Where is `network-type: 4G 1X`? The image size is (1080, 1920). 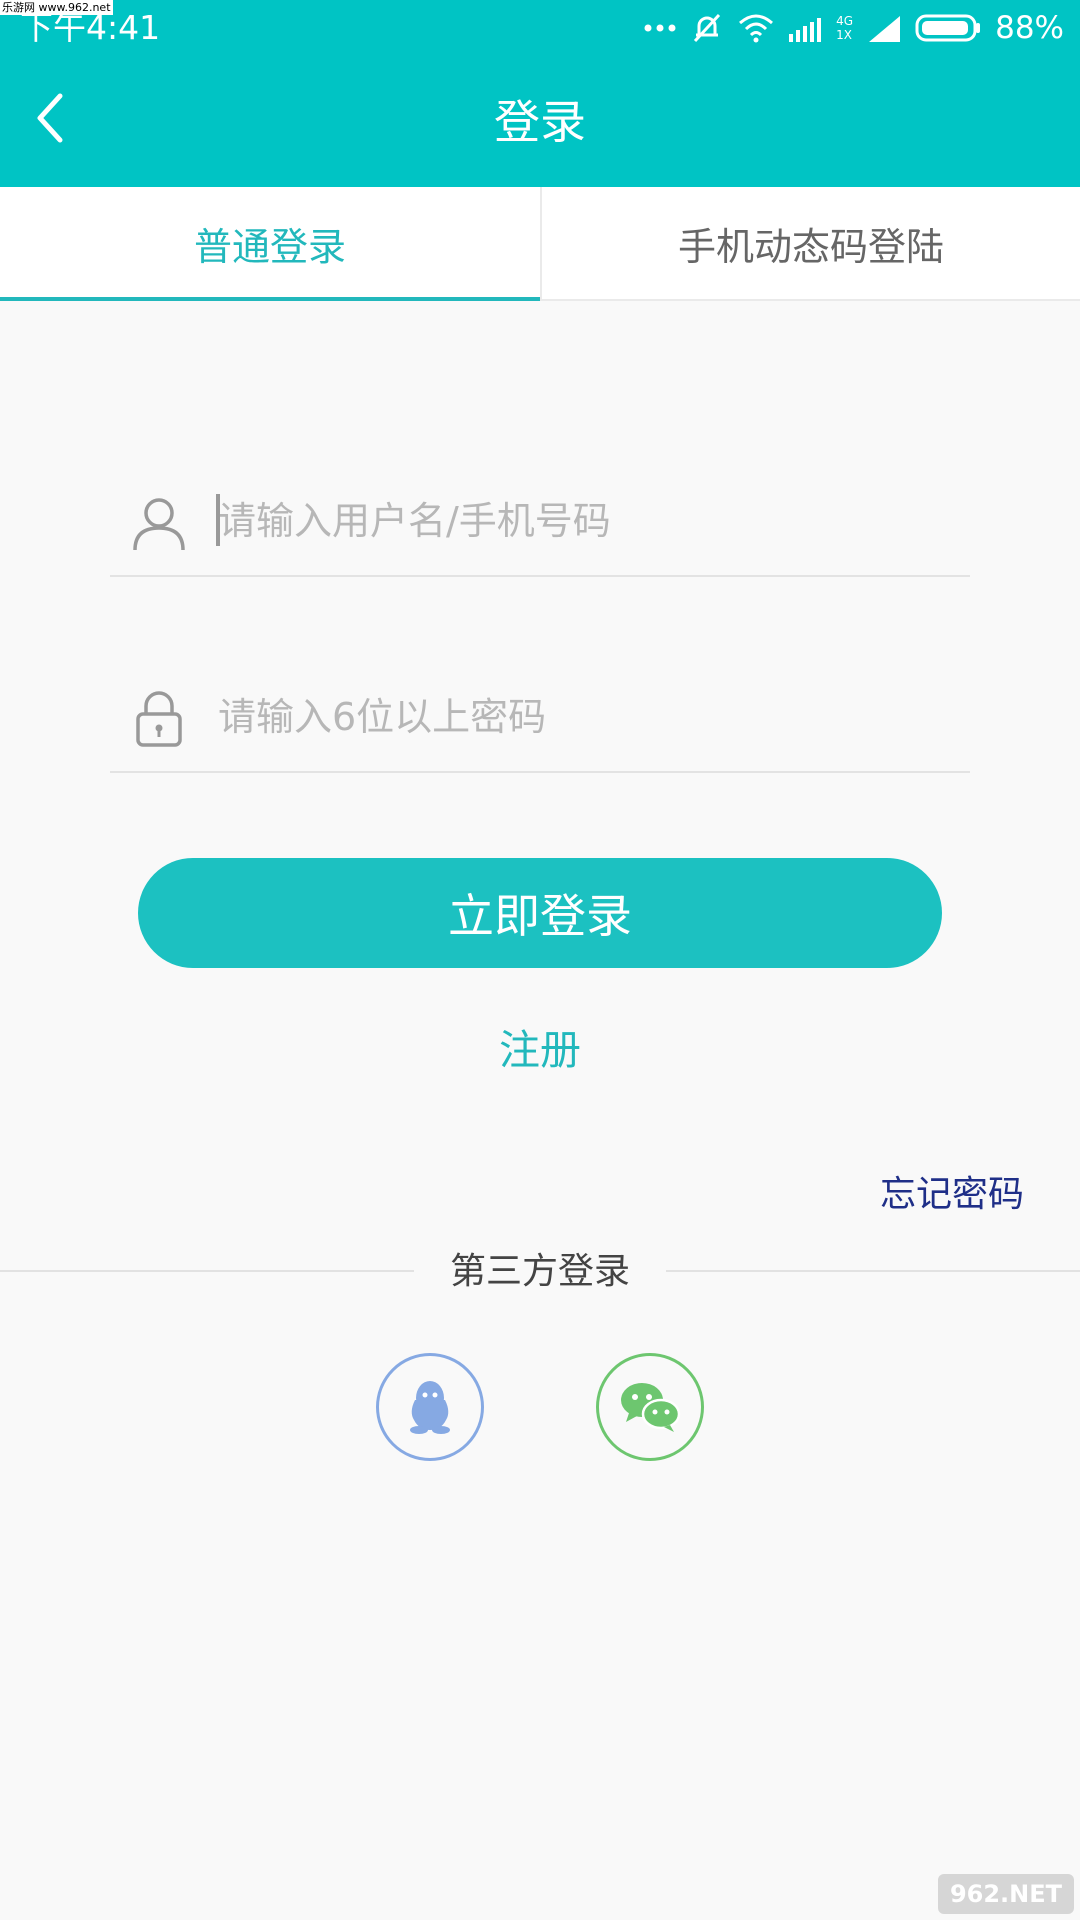
network-type: 4G 1X is located at coordinates (844, 28).